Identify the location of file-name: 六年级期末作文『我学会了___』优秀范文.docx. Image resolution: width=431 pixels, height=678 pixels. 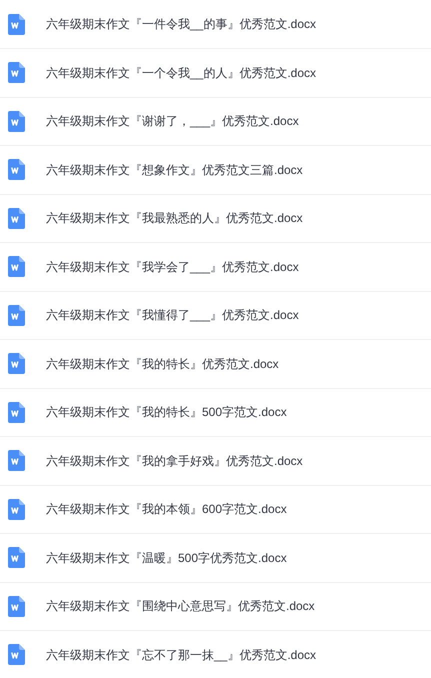
(172, 267).